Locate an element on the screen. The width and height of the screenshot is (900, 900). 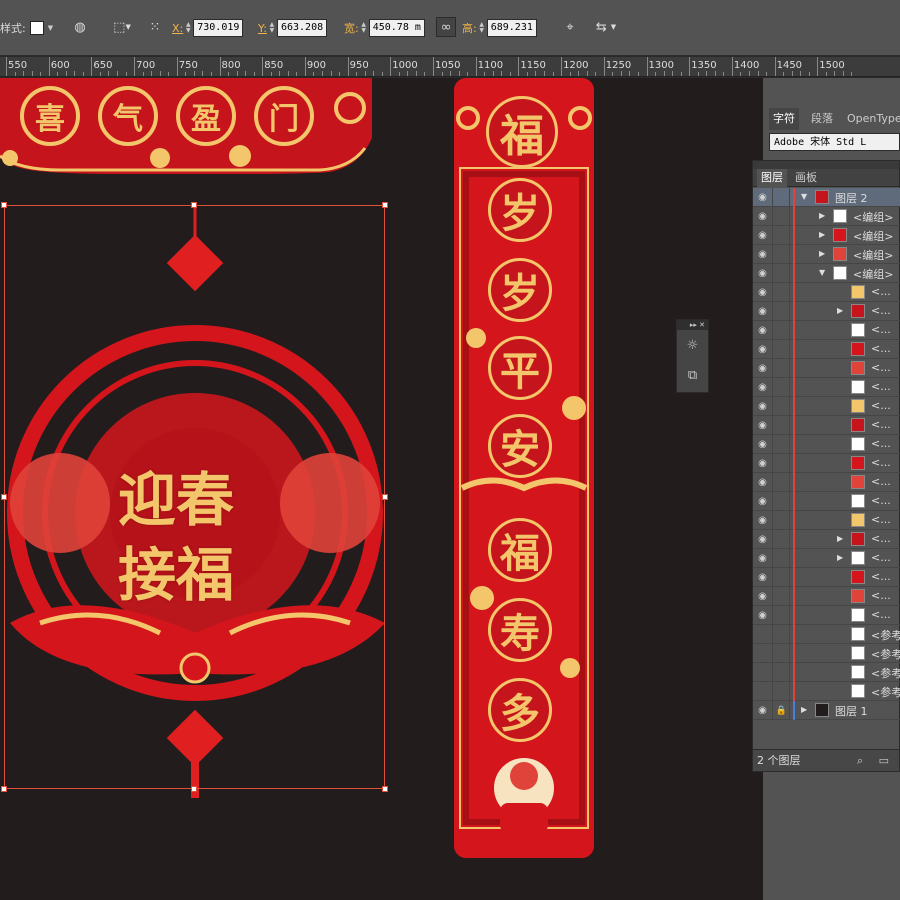
expand-down-icon: ▼ is located at coordinates (822, 272).